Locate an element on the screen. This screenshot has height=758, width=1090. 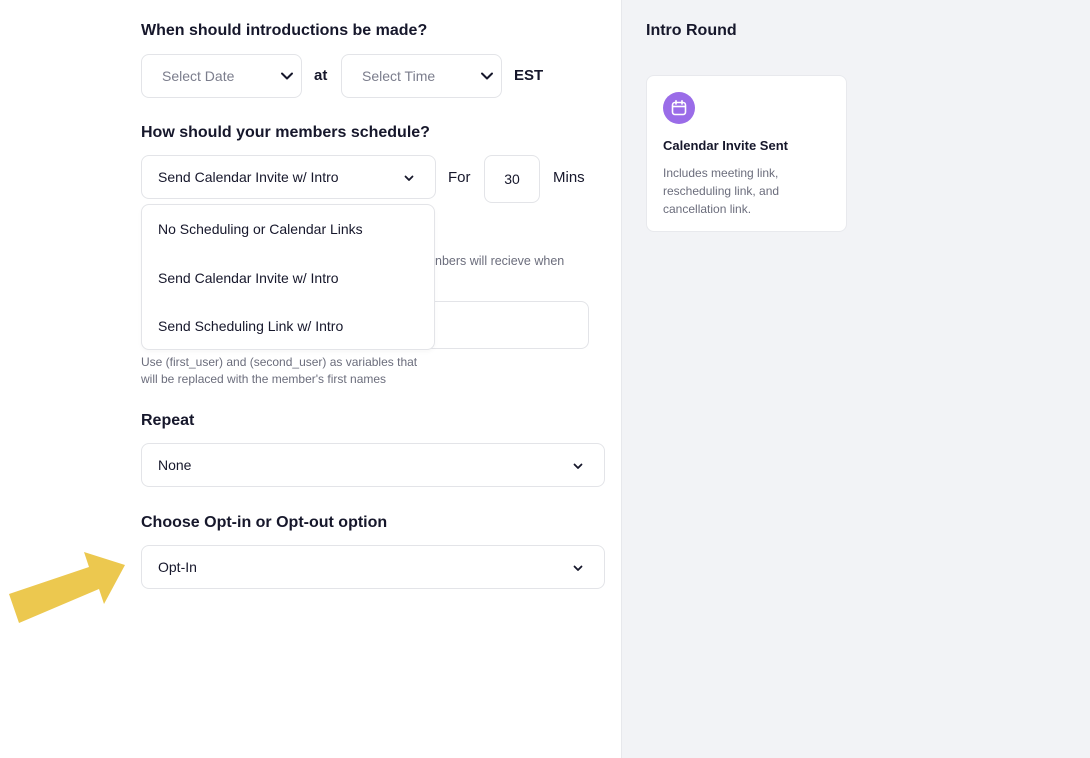
date-select-placeholder: Select Date is located at coordinates (198, 76).